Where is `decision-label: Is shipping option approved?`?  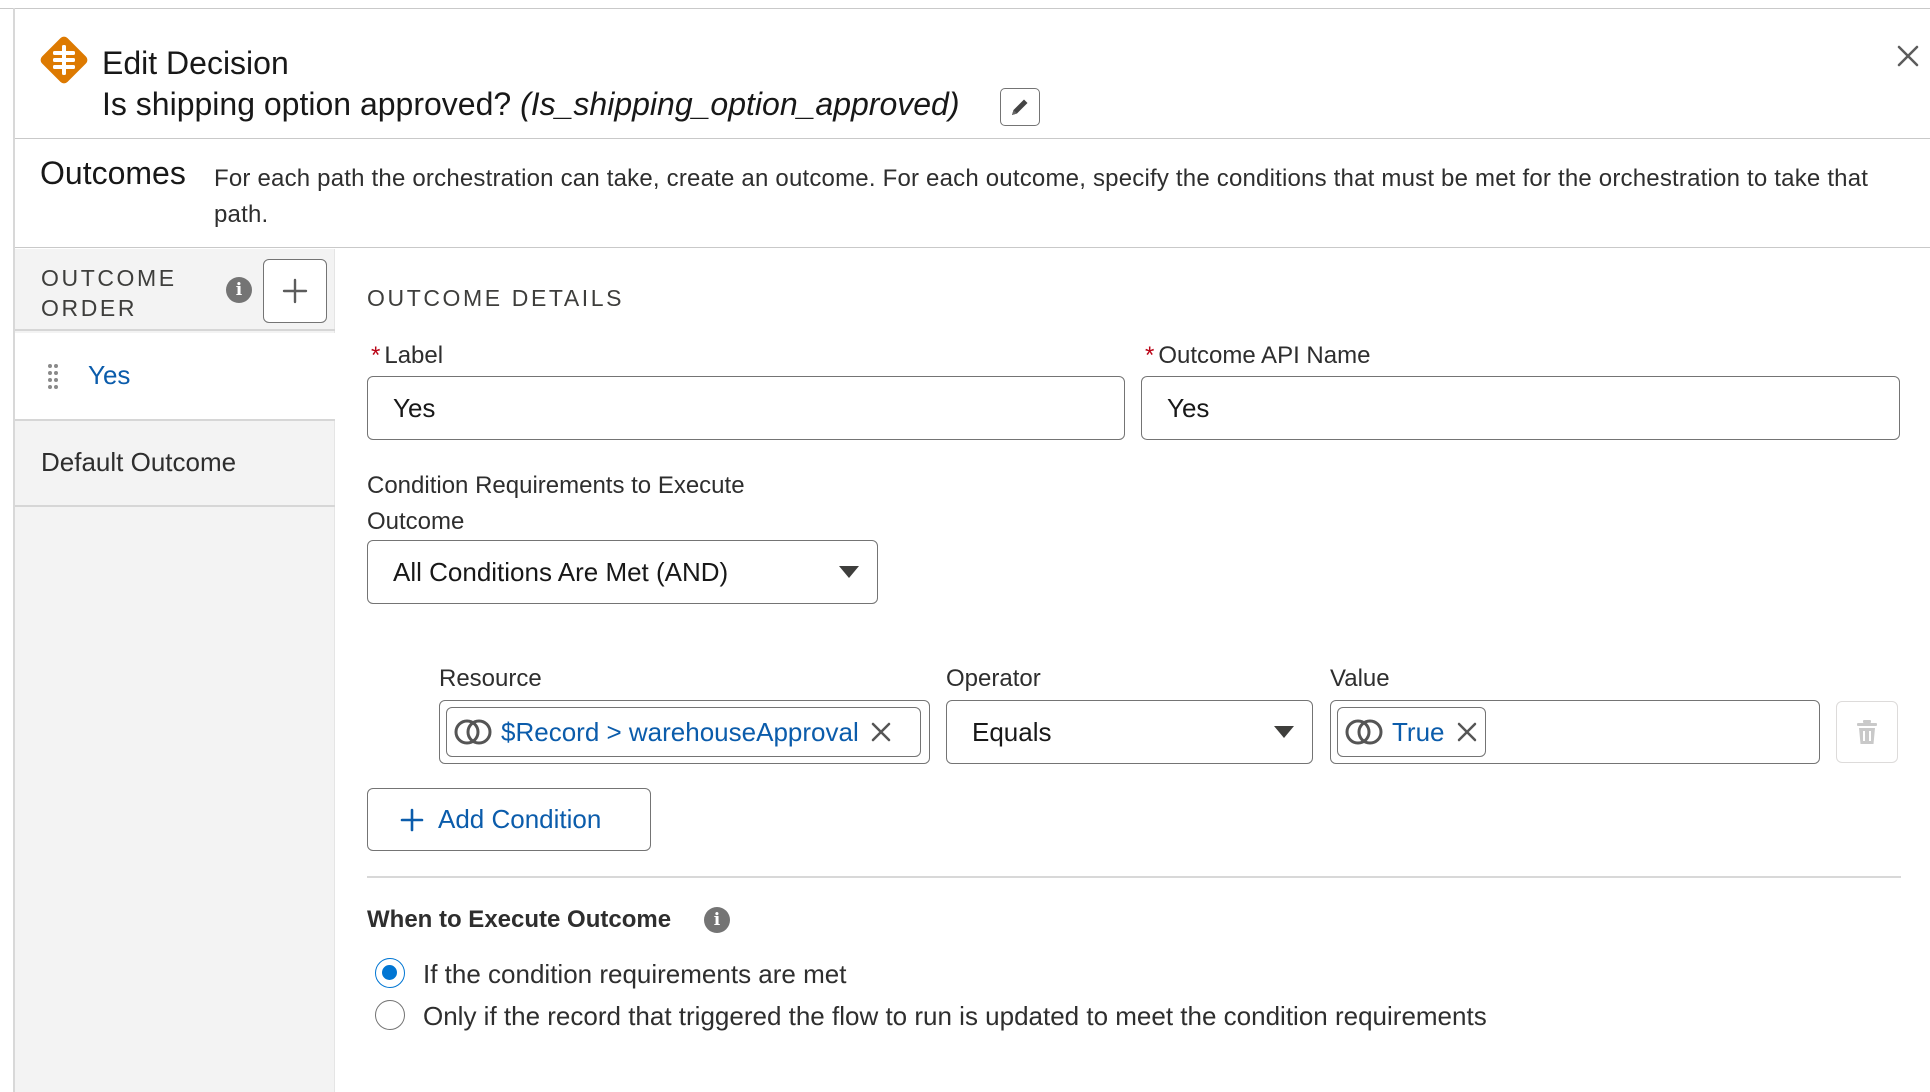
decision-label: Is shipping option approved? is located at coordinates (307, 104).